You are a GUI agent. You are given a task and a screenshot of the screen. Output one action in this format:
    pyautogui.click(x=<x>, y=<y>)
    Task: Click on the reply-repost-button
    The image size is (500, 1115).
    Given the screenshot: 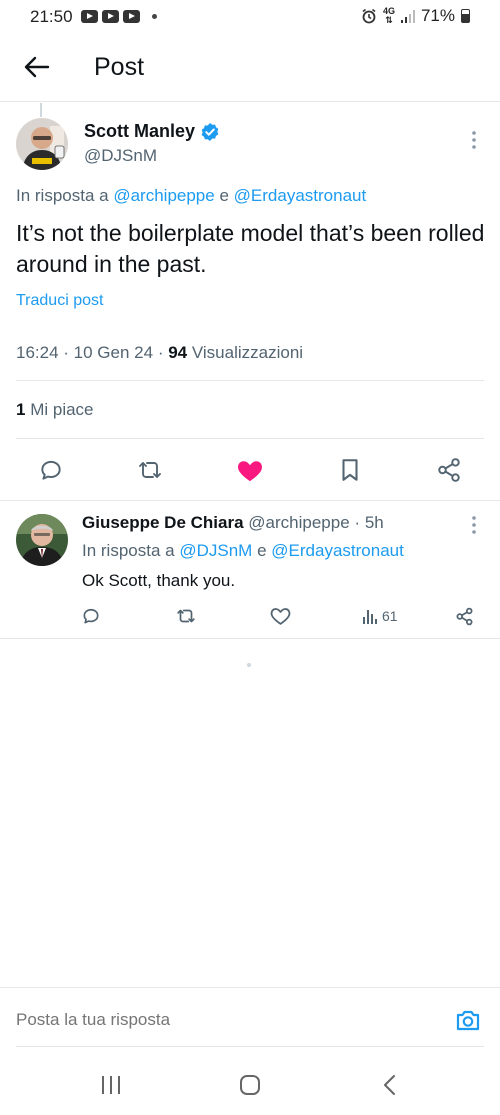 What is the action you would take?
    pyautogui.click(x=186, y=616)
    